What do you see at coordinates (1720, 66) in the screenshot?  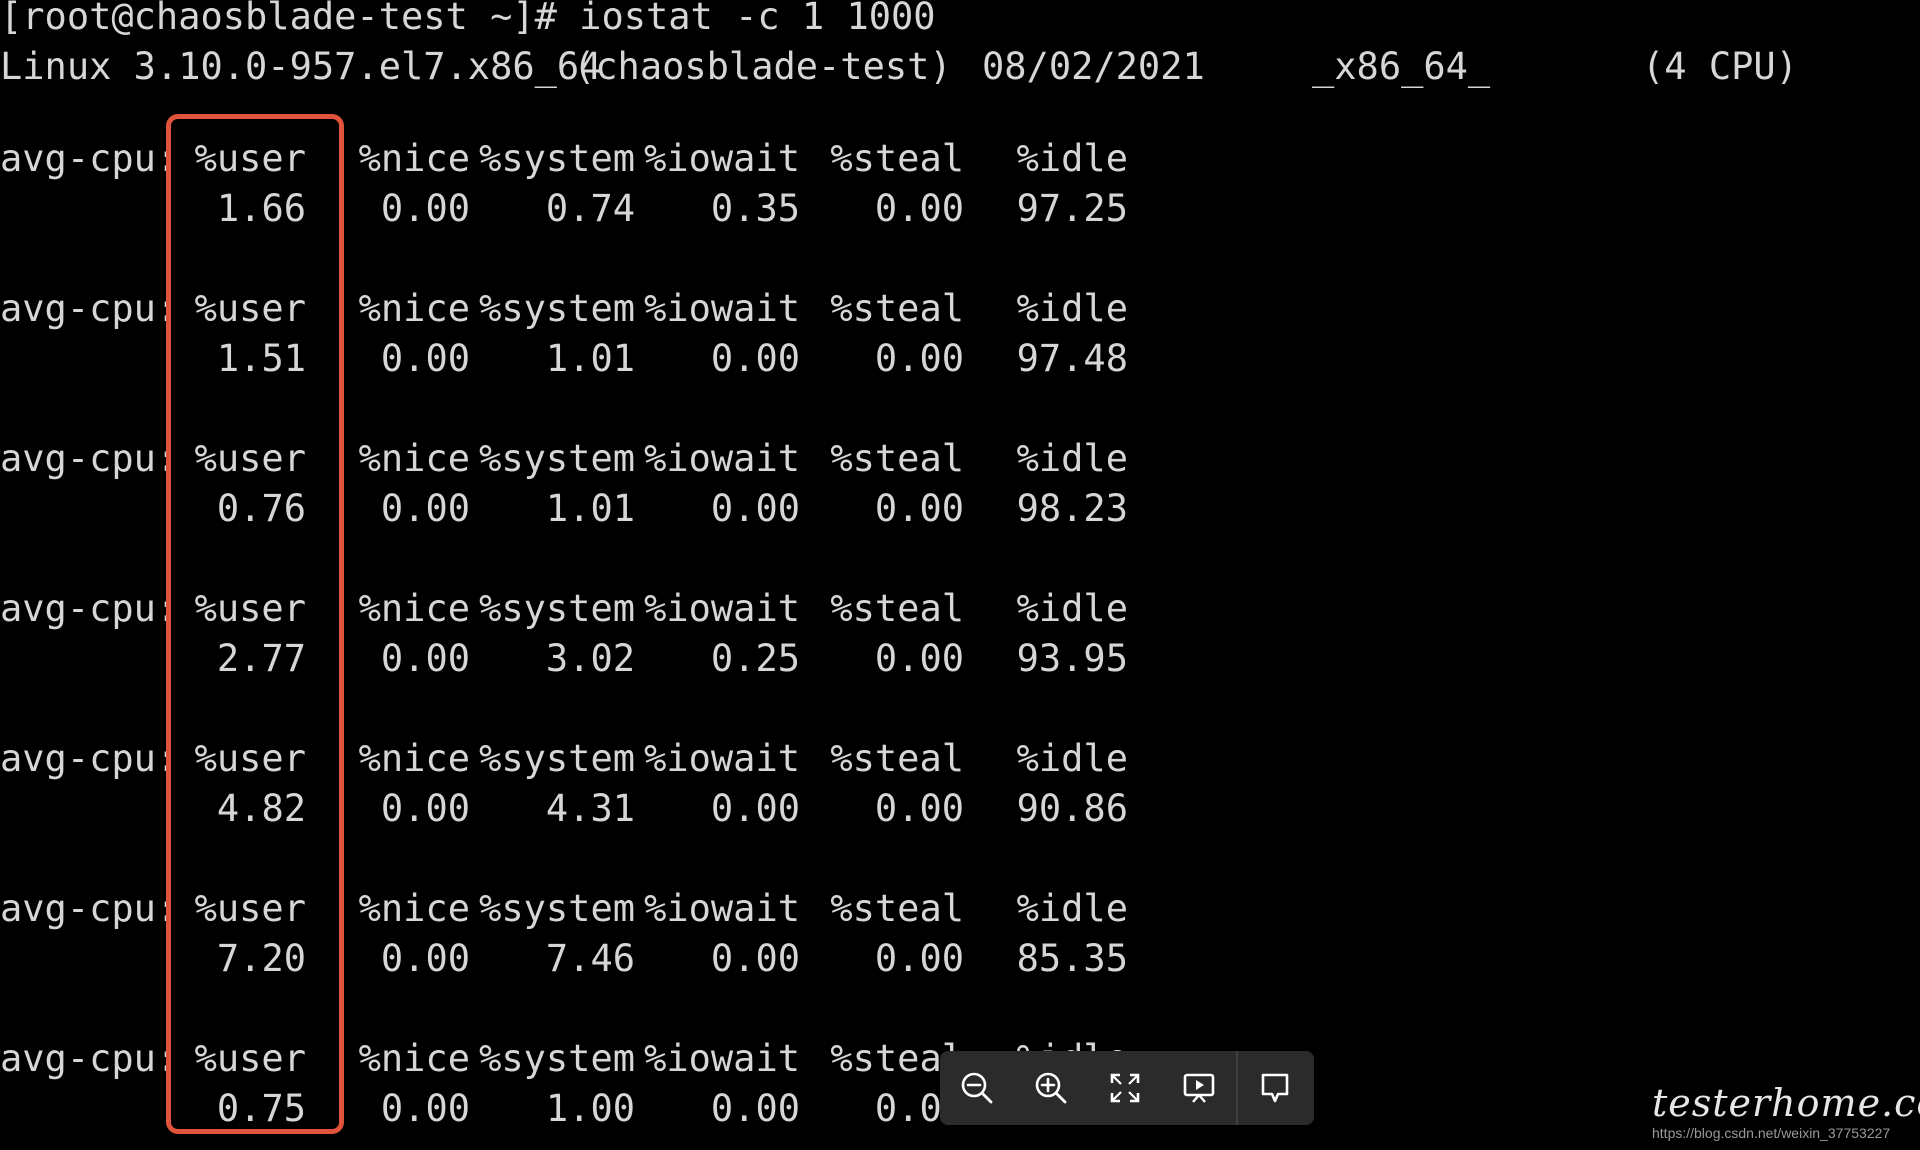 I see `header-cpus: (4 CPU)` at bounding box center [1720, 66].